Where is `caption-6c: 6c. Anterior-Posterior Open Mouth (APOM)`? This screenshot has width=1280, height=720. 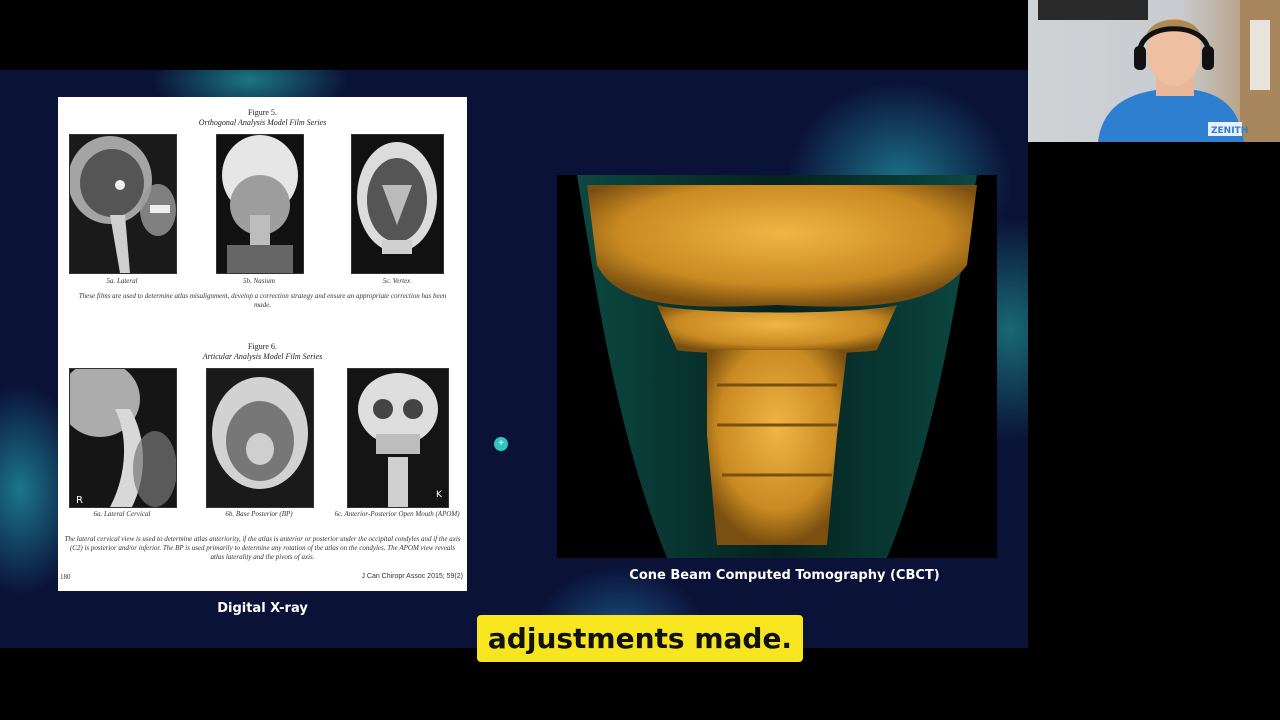
caption-6c: 6c. Anterior-Posterior Open Mouth (APOM) is located at coordinates (397, 514).